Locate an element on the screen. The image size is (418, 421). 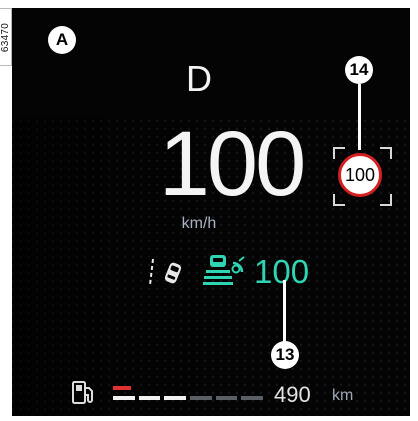
callout-13: 13 is located at coordinates (285, 355).